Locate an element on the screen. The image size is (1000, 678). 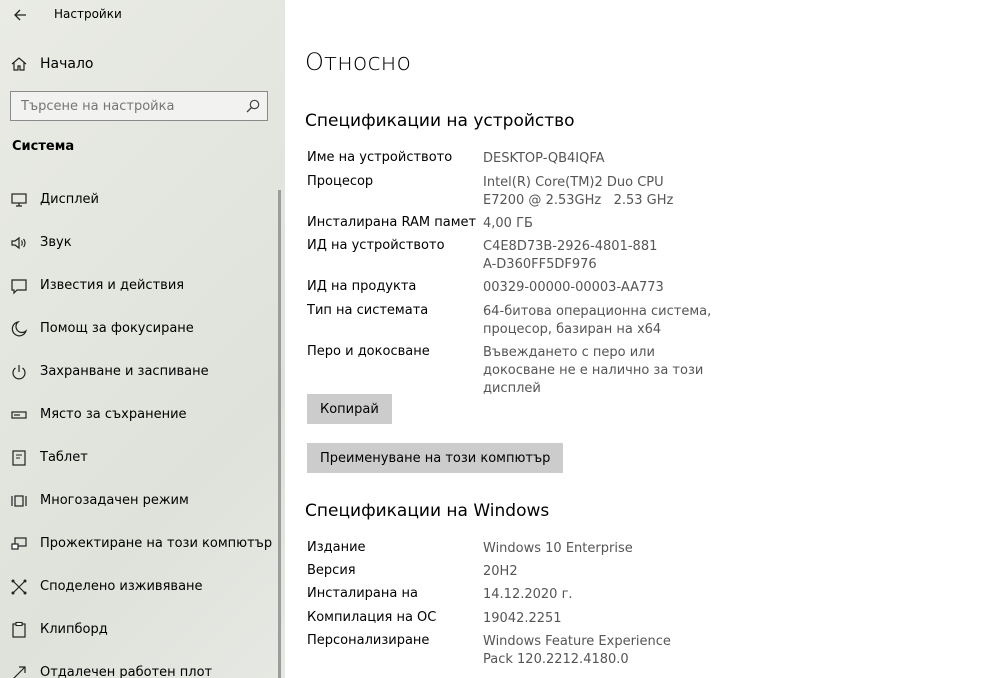
sidebar-item-shared-experiences: Споделено изживяване is located at coordinates (142, 586).